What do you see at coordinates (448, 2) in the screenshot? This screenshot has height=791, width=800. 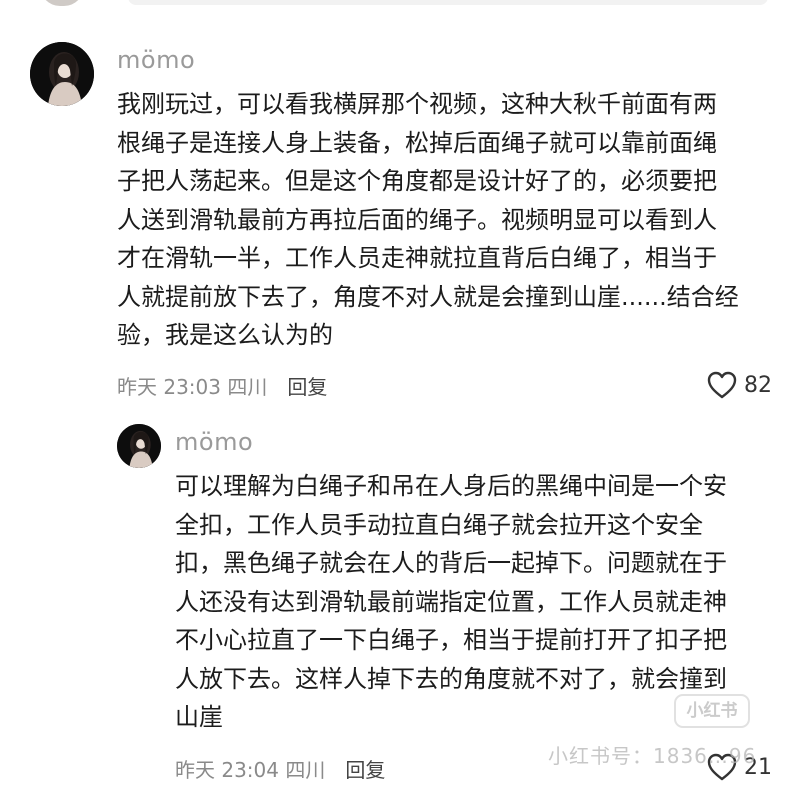 I see `previous-input-fragment` at bounding box center [448, 2].